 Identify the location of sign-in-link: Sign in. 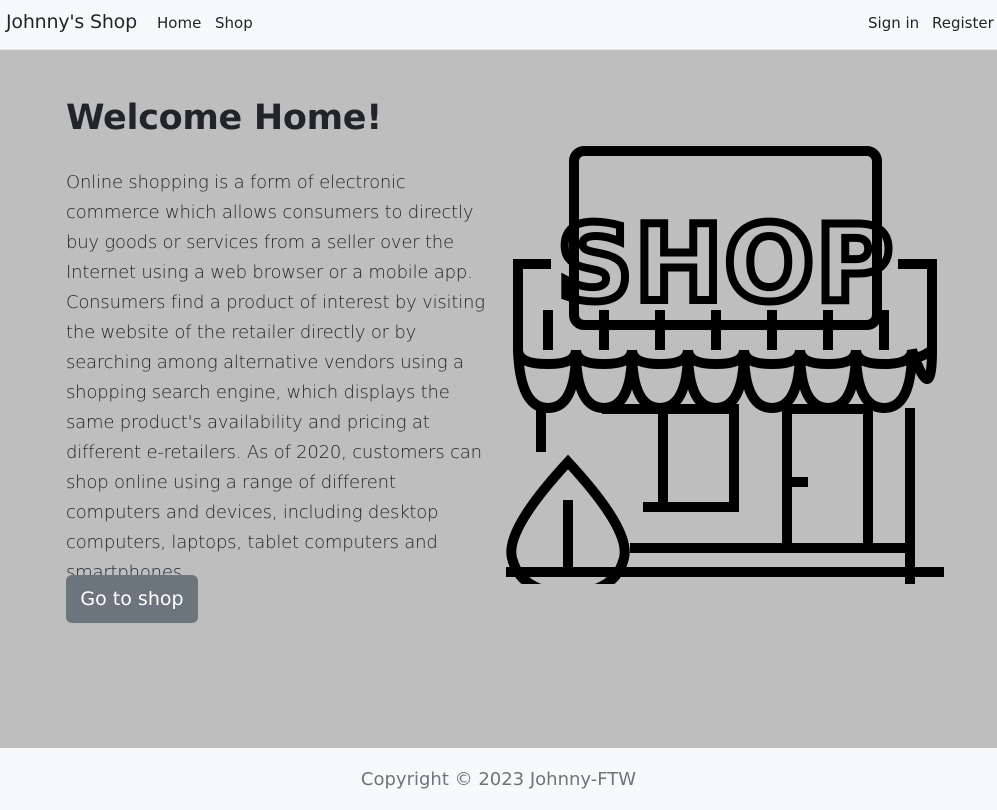
(893, 23).